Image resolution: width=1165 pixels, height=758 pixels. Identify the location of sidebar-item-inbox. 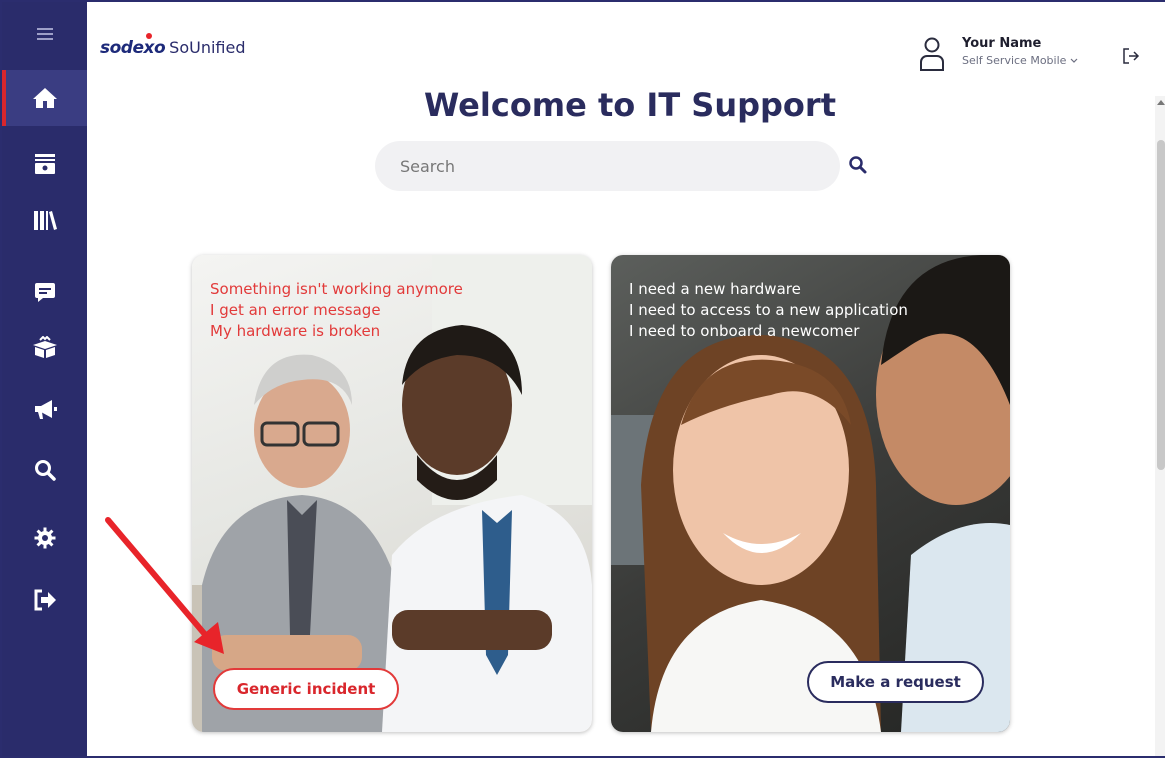
(44, 164).